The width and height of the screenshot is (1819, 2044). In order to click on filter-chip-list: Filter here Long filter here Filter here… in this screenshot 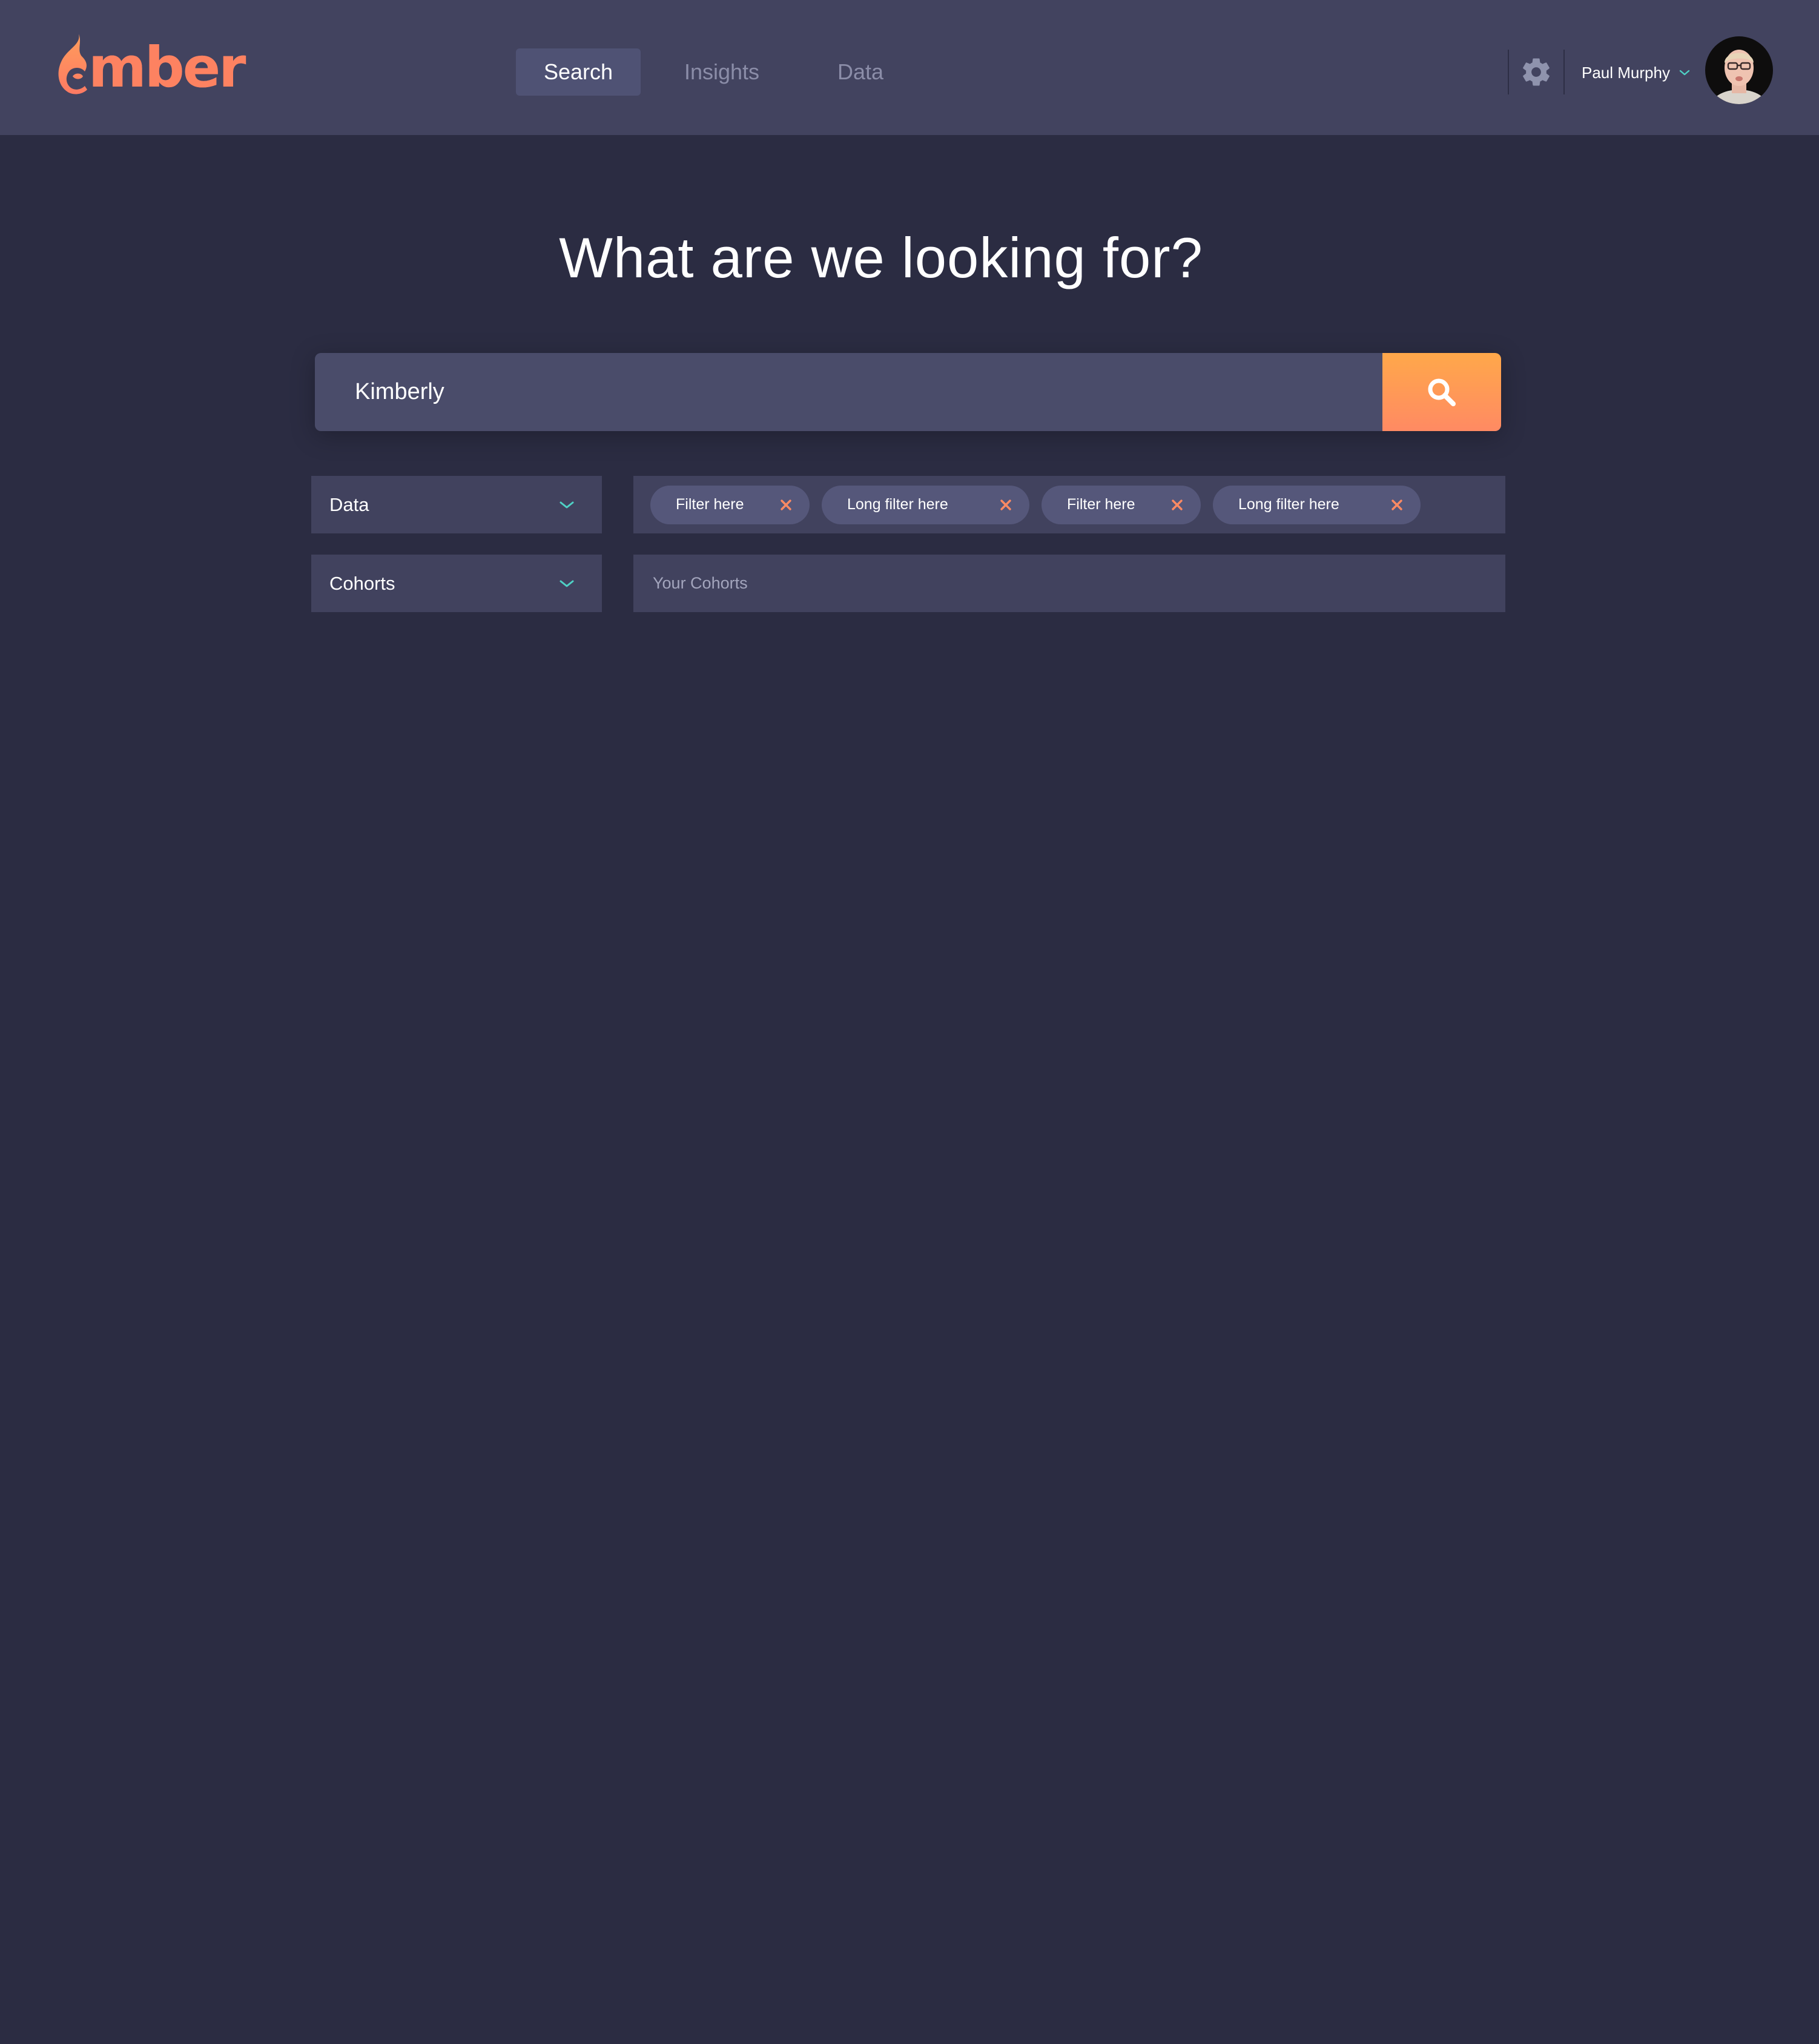, I will do `click(1069, 504)`.